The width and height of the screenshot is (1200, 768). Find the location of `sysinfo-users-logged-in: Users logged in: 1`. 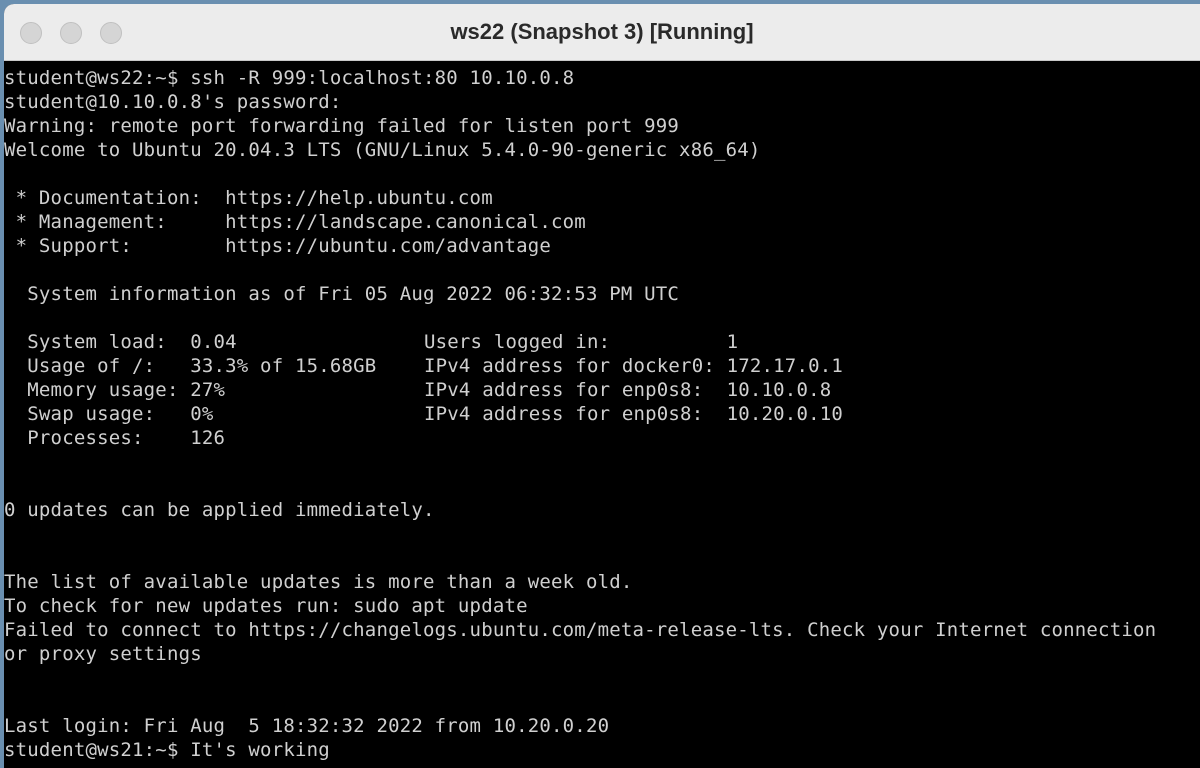

sysinfo-users-logged-in: Users logged in: 1 is located at coordinates (581, 342).